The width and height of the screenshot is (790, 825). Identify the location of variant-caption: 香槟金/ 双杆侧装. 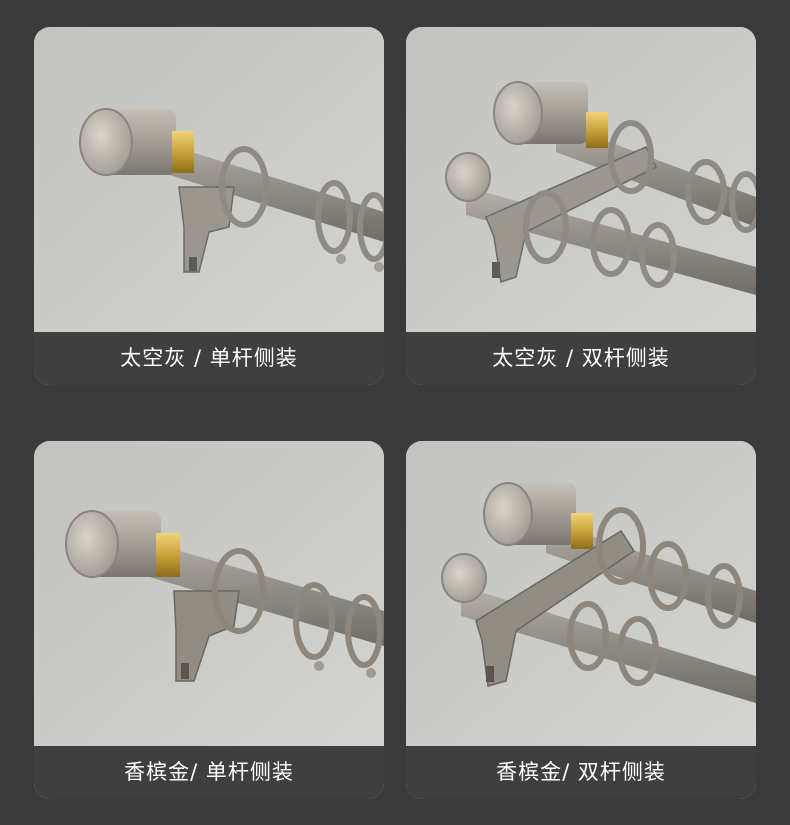
(581, 772).